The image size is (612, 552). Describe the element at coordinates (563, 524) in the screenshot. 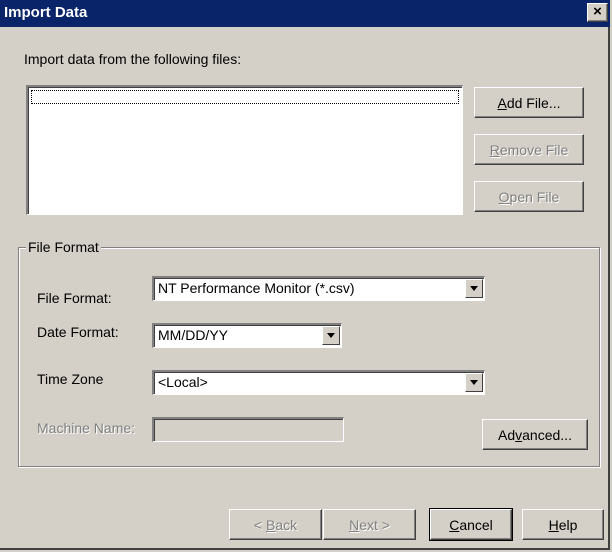

I see `help-button: Help` at that location.